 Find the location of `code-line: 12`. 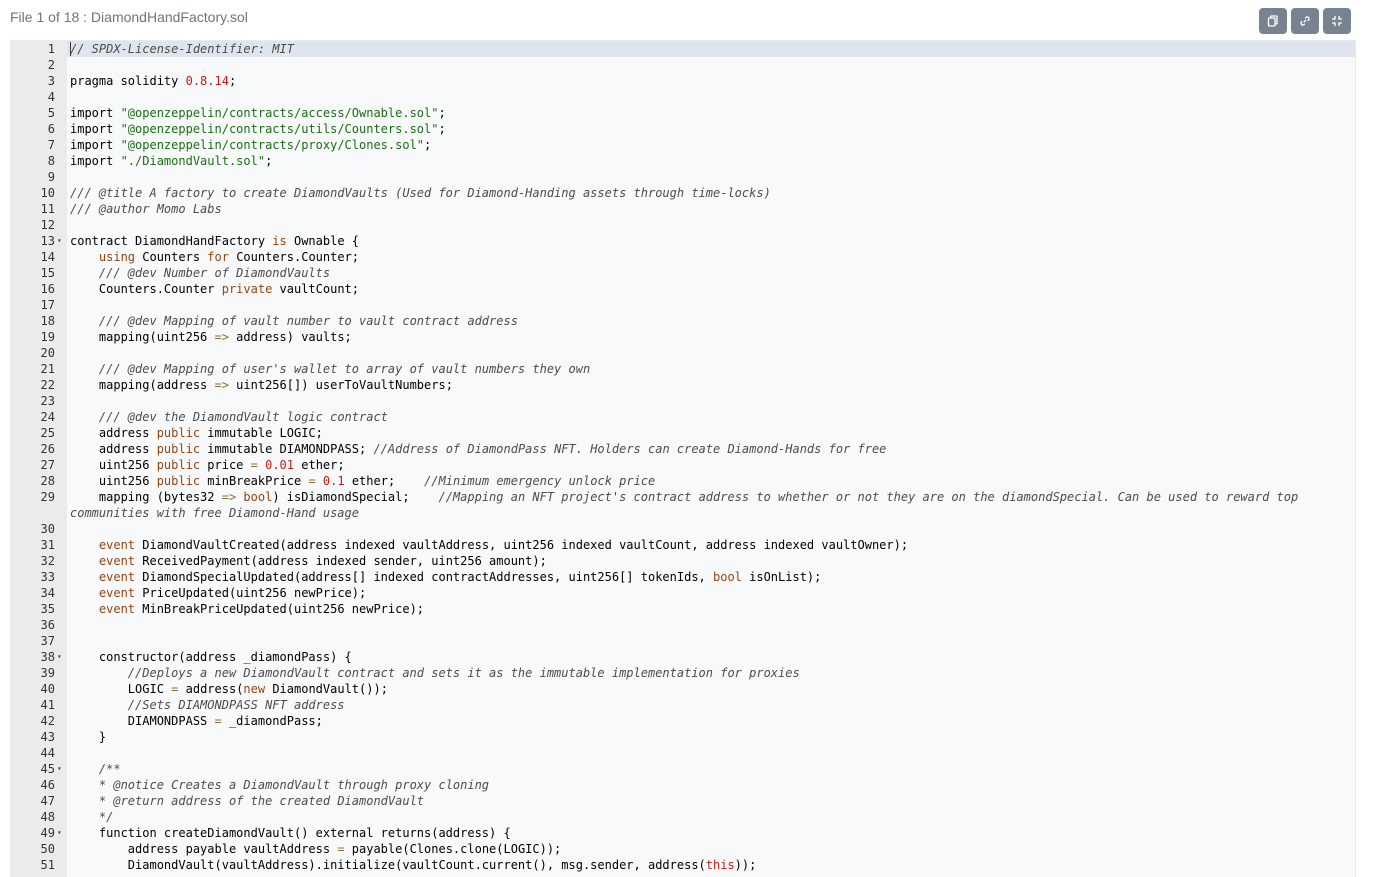

code-line: 12 is located at coordinates (683, 225).